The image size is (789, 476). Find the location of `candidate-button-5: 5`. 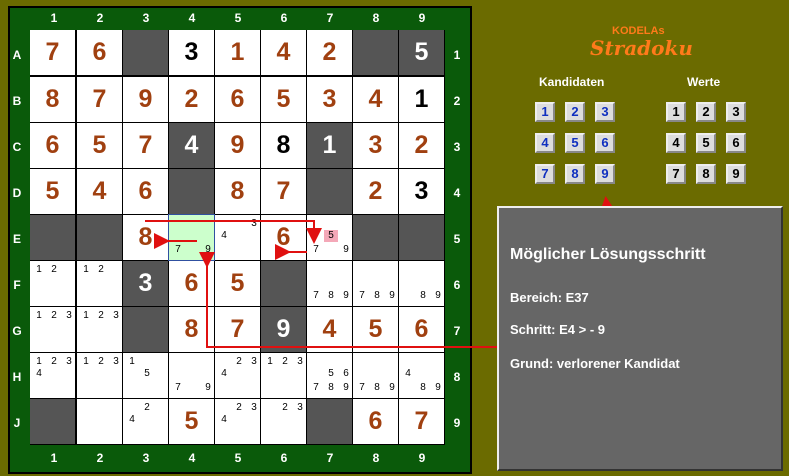

candidate-button-5: 5 is located at coordinates (575, 143).